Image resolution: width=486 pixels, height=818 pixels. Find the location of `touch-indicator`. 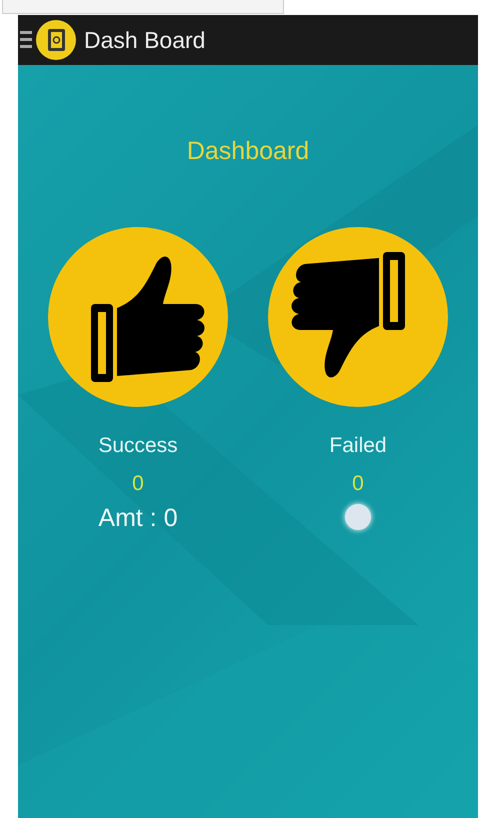

touch-indicator is located at coordinates (358, 517).